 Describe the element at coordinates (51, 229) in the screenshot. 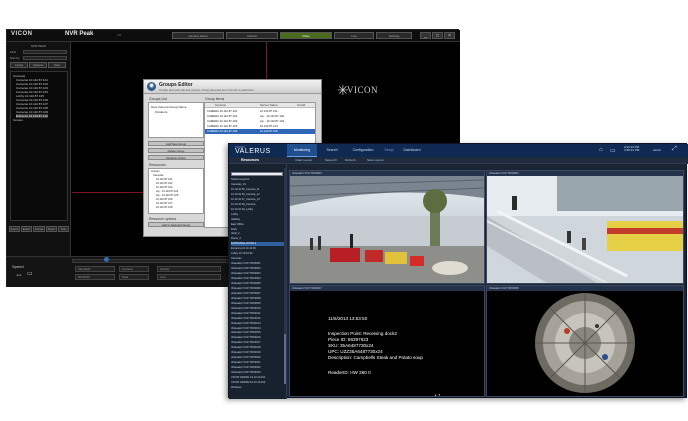

I see `report-tab: Report` at that location.